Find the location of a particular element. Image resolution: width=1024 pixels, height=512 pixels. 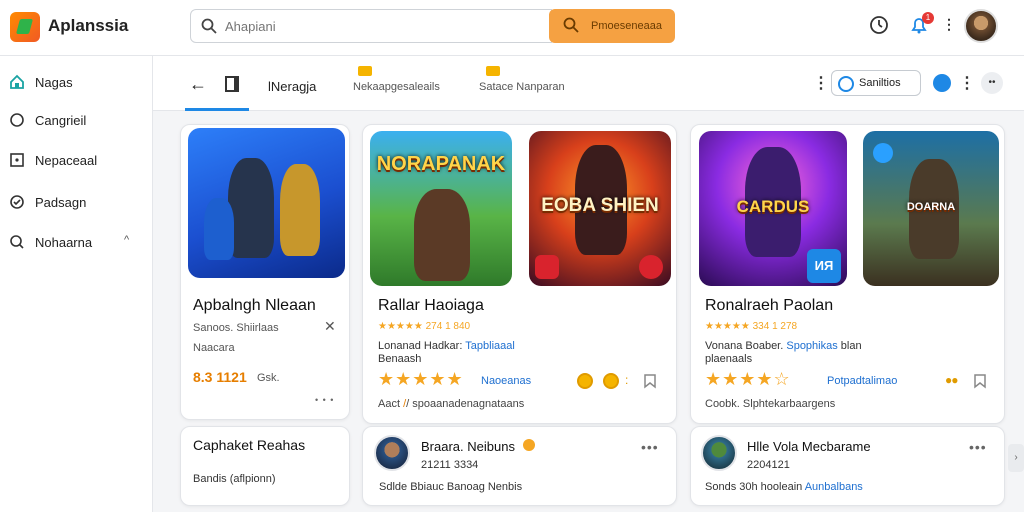

square-dot-icon is located at coordinates (17, 160).